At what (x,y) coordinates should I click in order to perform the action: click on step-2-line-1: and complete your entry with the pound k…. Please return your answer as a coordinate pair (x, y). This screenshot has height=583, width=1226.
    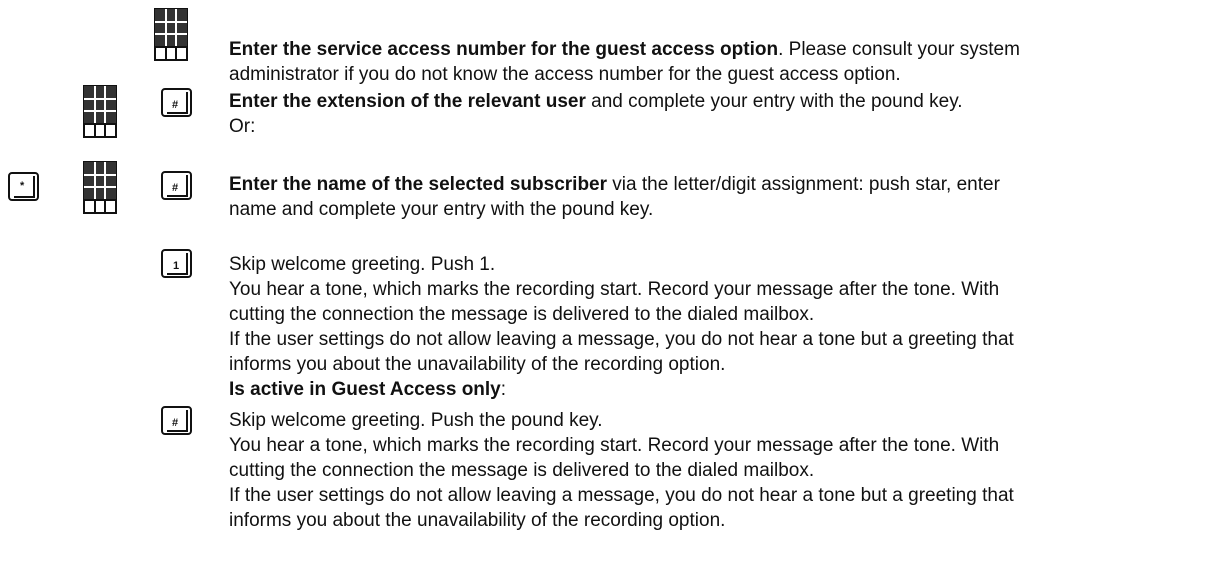
    Looking at the image, I should click on (774, 101).